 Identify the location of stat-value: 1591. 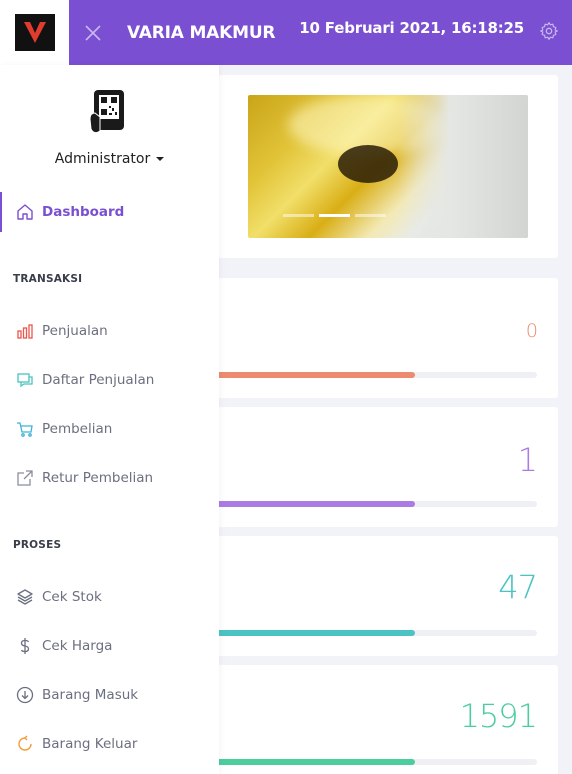
(498, 716).